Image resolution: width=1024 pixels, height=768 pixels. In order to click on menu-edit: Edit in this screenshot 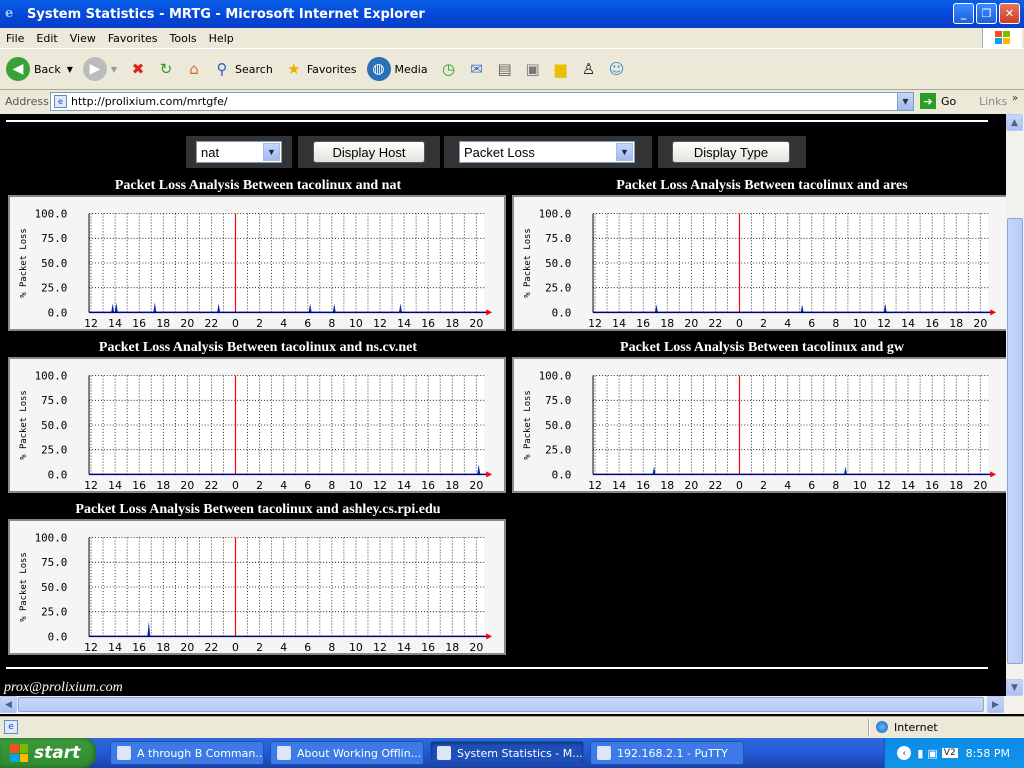, I will do `click(46, 38)`.